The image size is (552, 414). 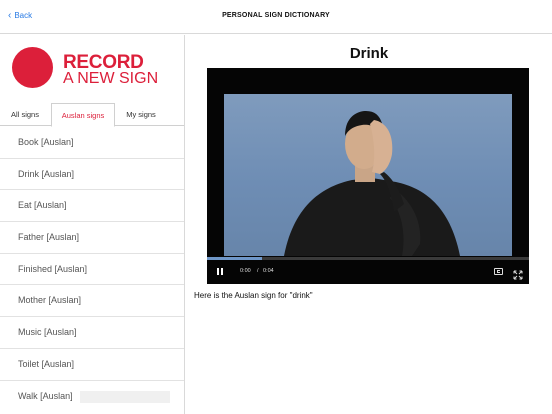 I want to click on list-item: Music [Auslan], so click(x=92, y=333).